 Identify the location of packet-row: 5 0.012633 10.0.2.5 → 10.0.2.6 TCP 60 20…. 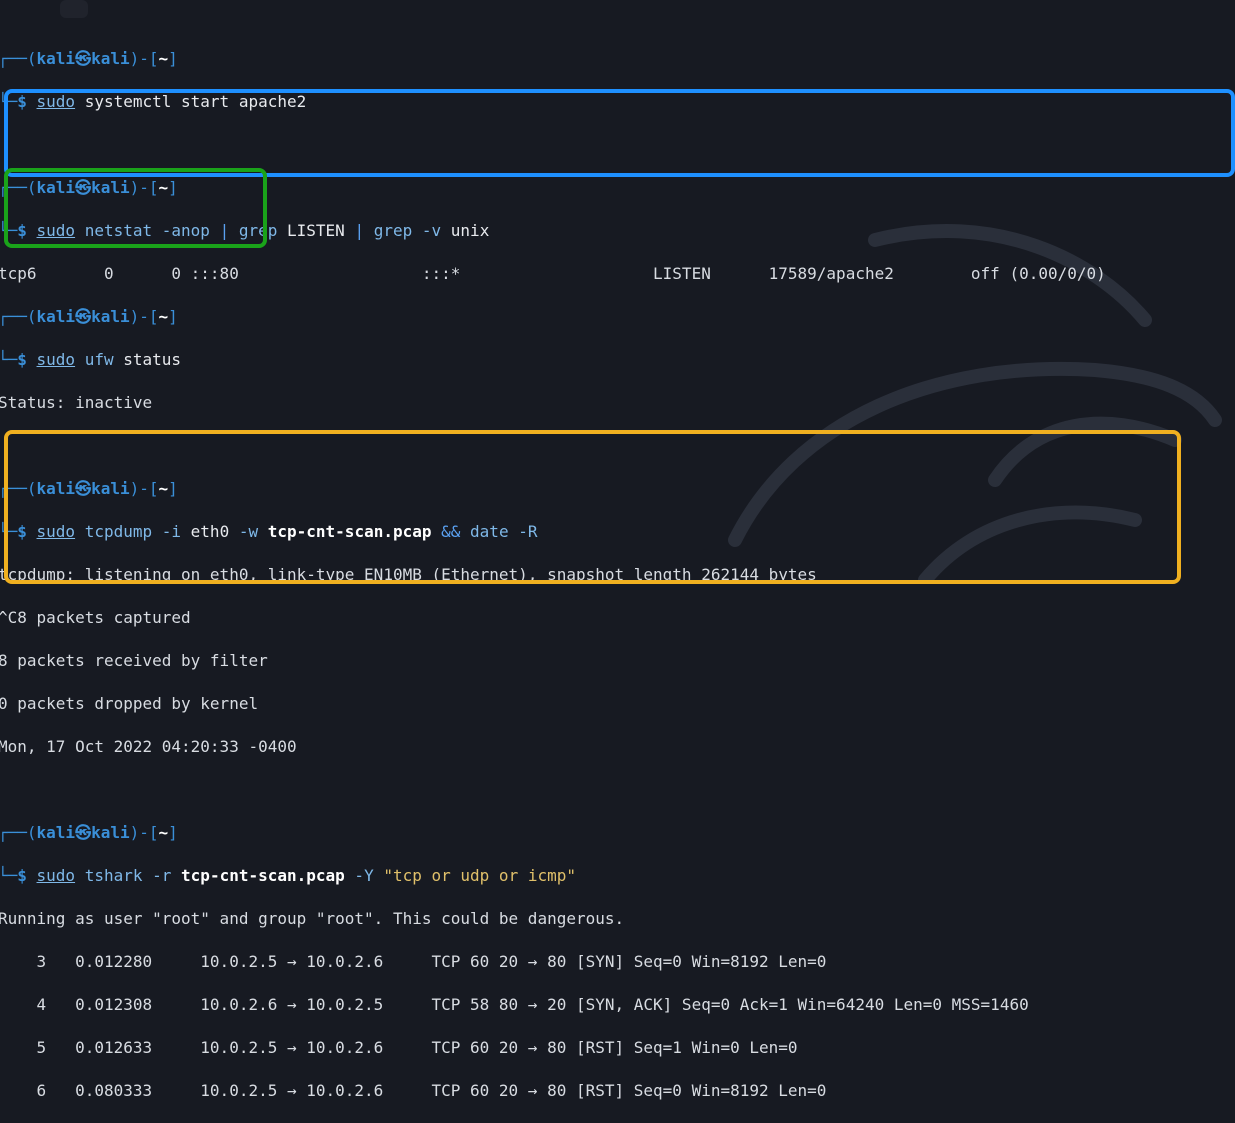
(399, 1047).